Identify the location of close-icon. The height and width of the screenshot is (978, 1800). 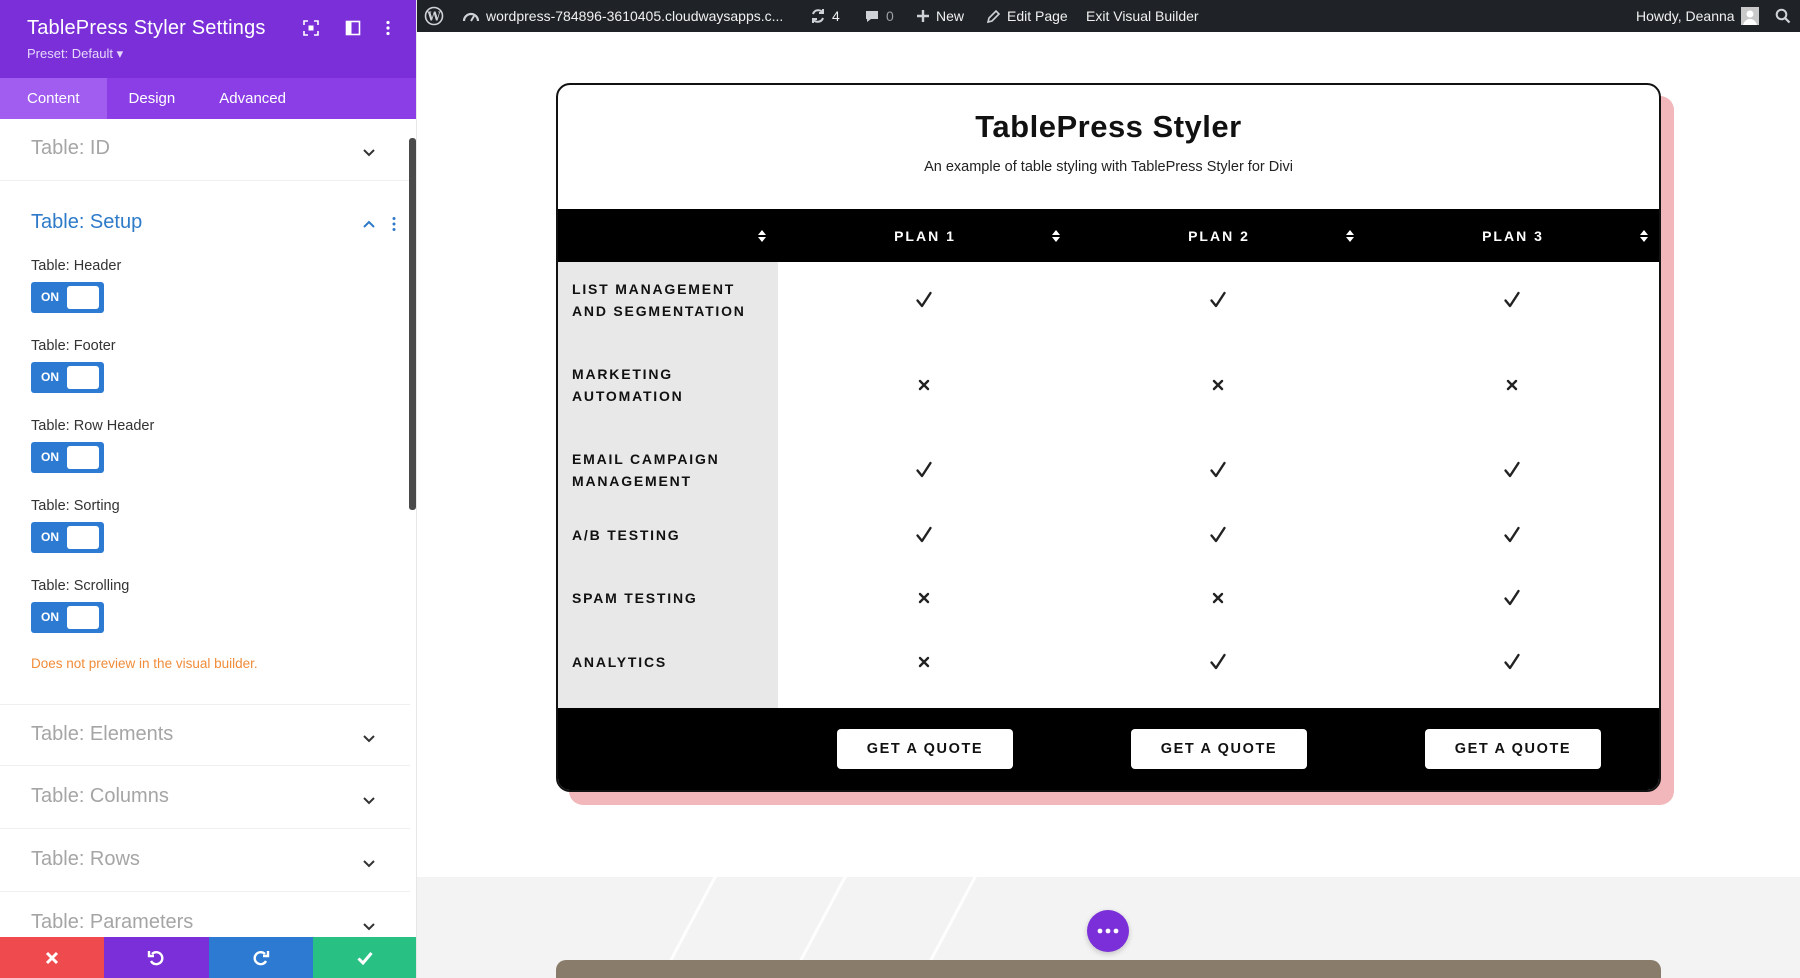
(52, 957).